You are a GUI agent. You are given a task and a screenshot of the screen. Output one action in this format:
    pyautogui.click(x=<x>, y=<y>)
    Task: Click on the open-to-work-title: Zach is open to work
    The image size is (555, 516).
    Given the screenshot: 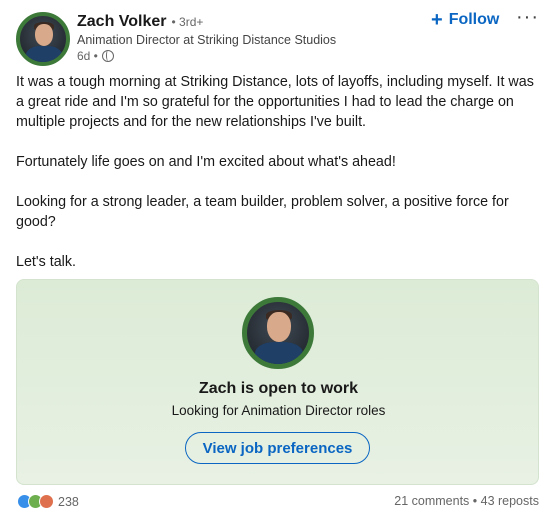 What is the action you would take?
    pyautogui.click(x=278, y=388)
    